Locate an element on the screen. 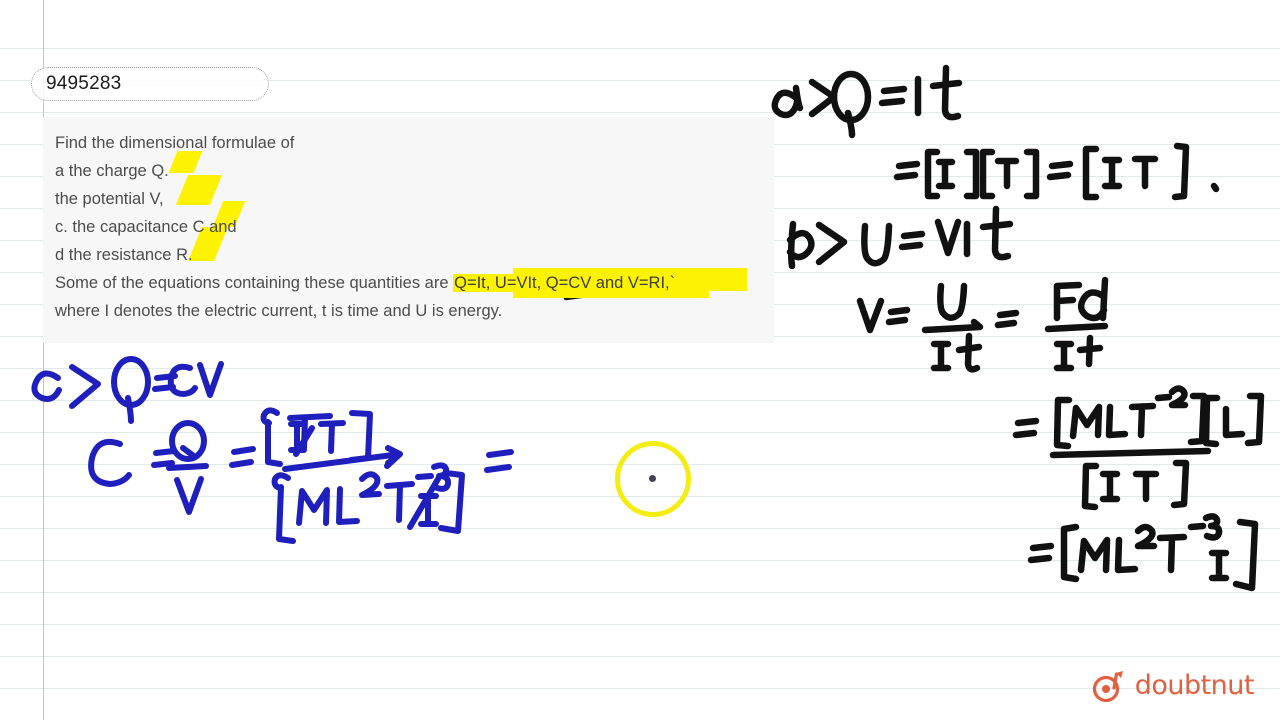  question-line-3: the potential V, is located at coordinates (414, 194).